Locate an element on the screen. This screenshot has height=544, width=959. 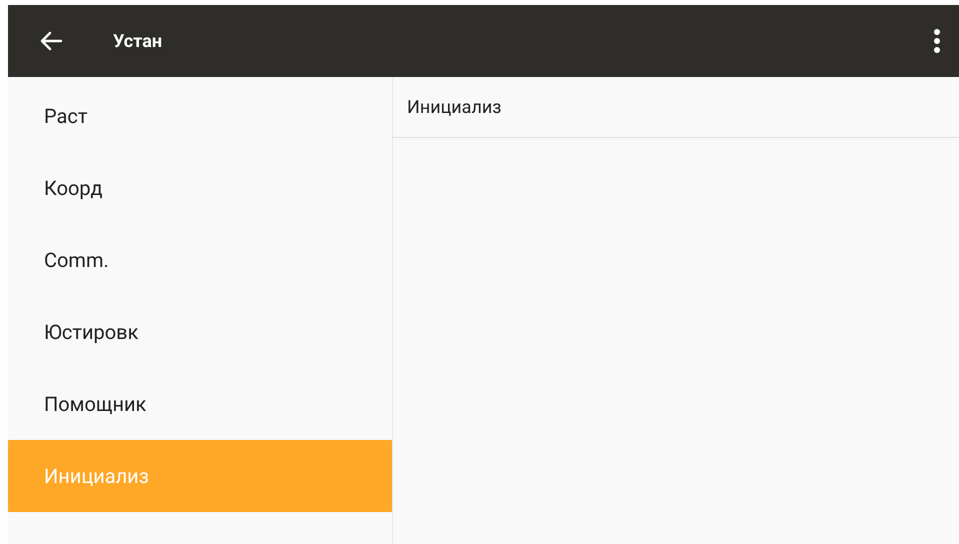
detail-header: Инициализ is located at coordinates (676, 107).